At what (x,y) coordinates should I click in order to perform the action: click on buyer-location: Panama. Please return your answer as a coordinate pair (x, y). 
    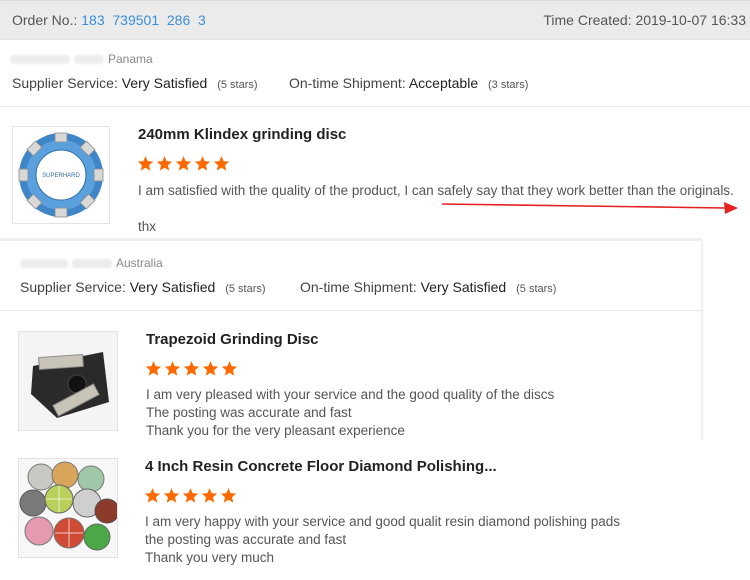
    Looking at the image, I should click on (81, 59).